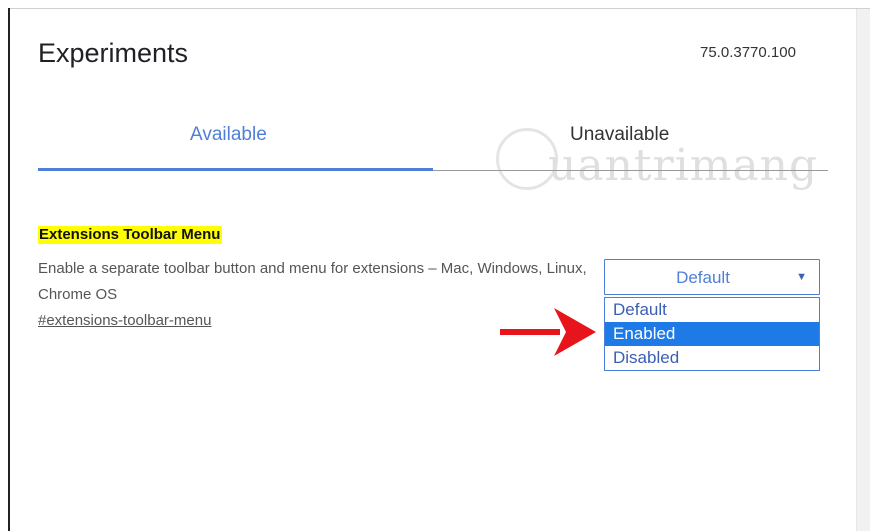 This screenshot has height=531, width=870. Describe the element at coordinates (113, 53) in the screenshot. I see `page-title: Experiments` at that location.